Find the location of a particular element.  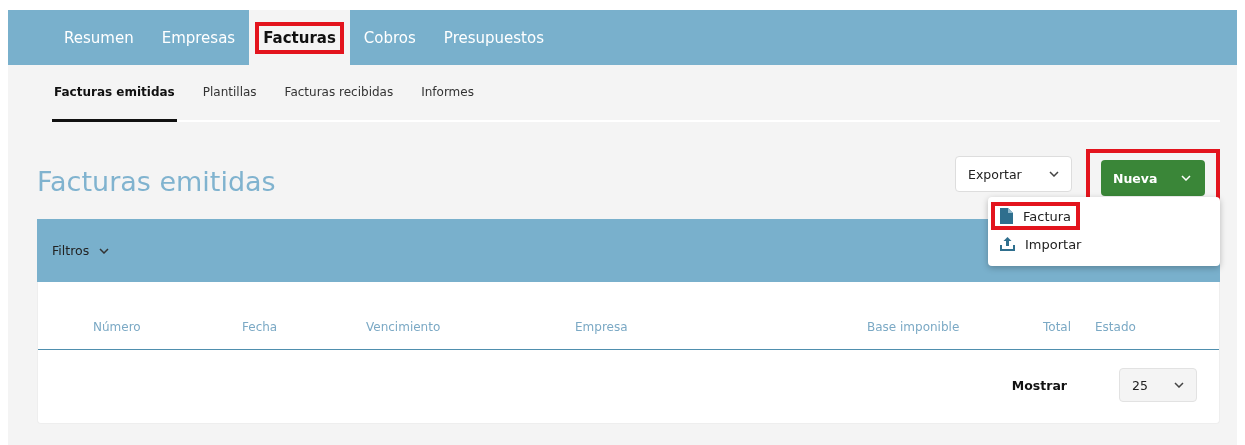

column-header: Base imponible is located at coordinates (914, 328).